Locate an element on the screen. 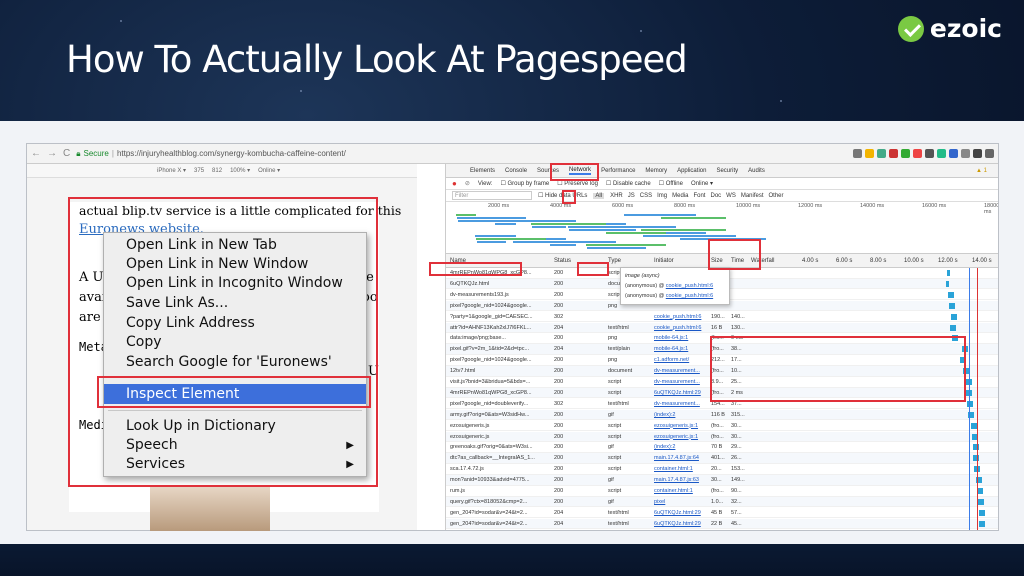 The image size is (1024, 576). search-icon is located at coordinates (857, 153).